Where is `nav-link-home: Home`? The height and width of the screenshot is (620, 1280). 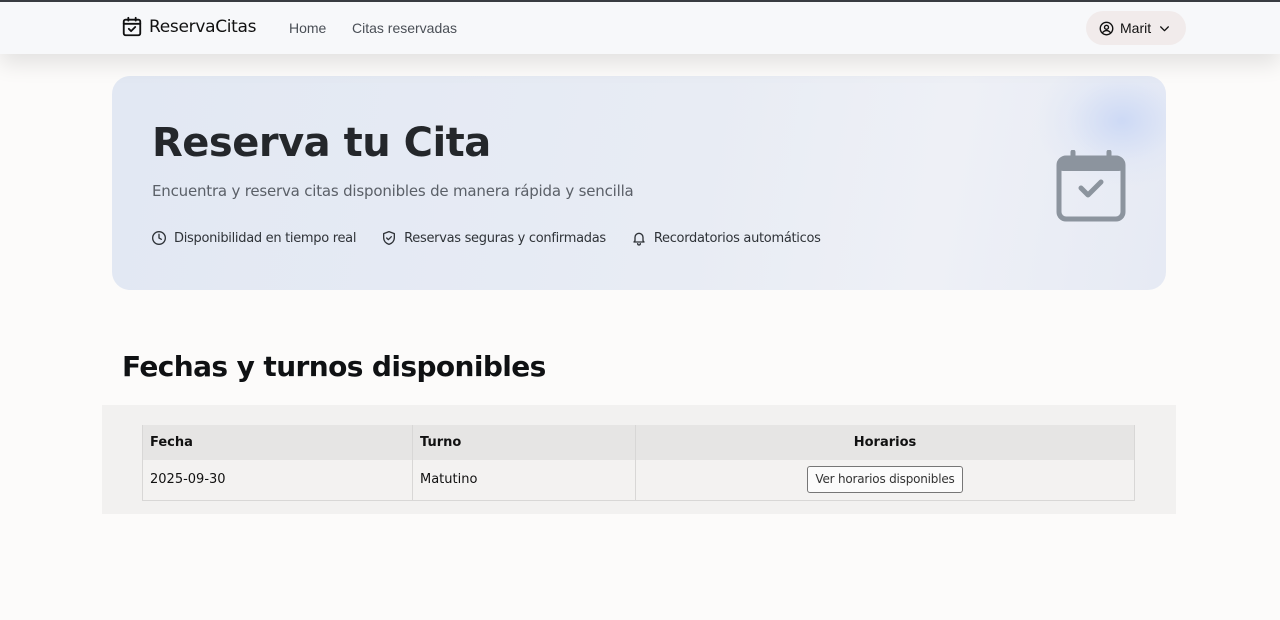
nav-link-home: Home is located at coordinates (307, 28).